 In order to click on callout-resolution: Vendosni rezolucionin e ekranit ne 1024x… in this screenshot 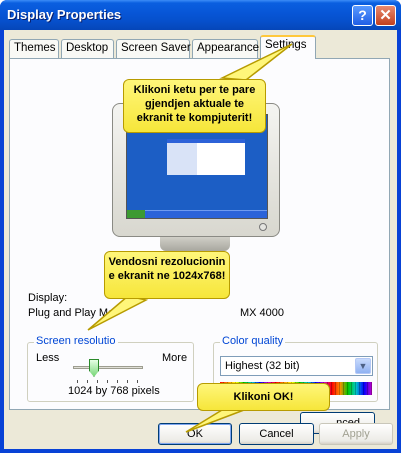, I will do `click(167, 275)`.